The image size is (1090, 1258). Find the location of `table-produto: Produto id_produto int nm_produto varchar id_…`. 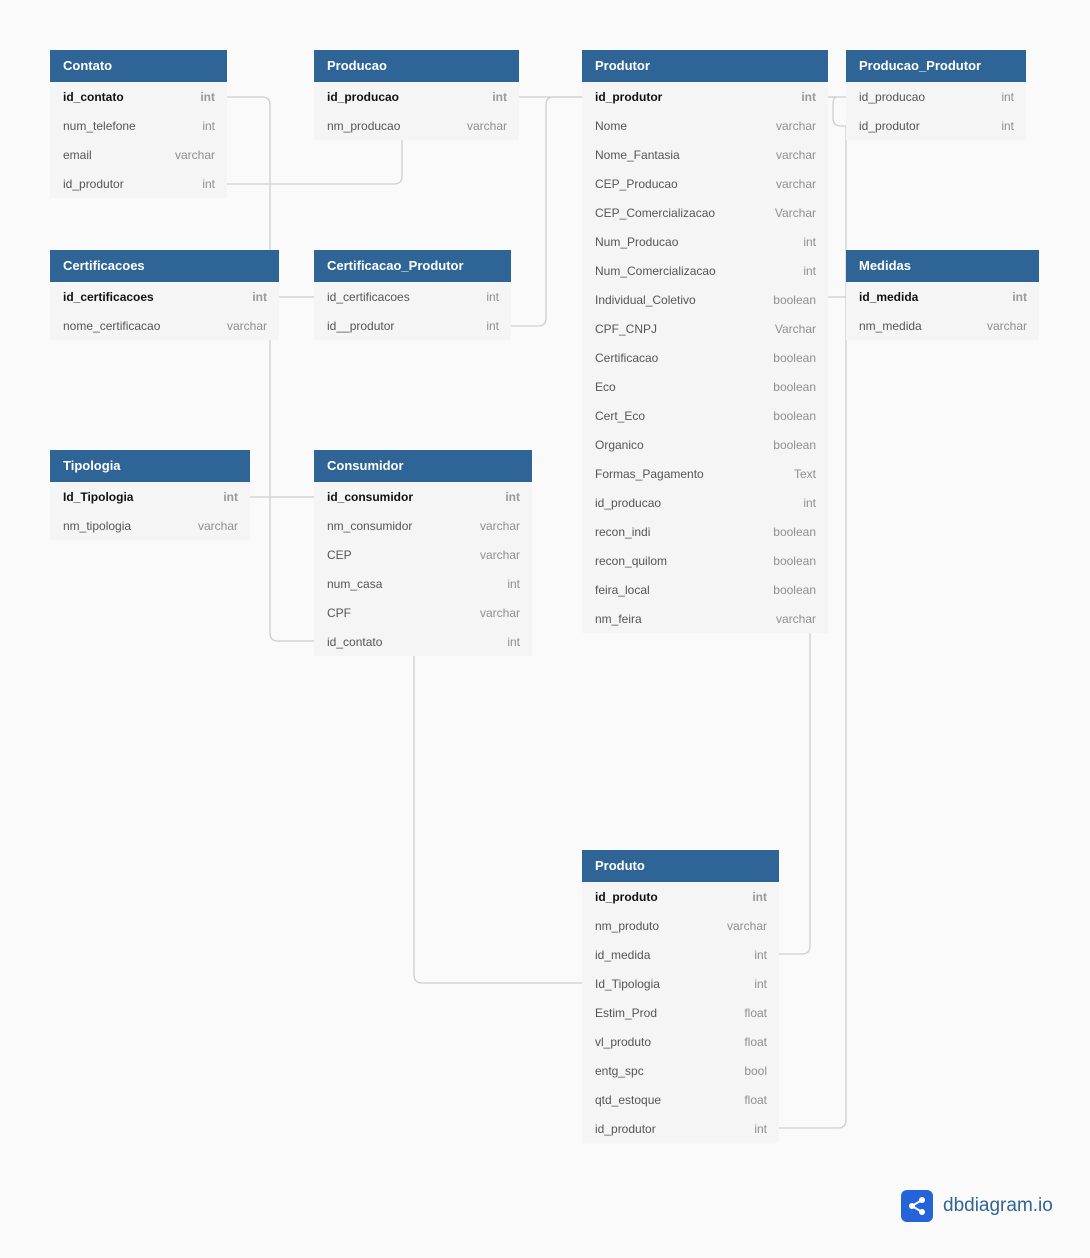

table-produto: Produto id_produto int nm_produto varchar id_… is located at coordinates (680, 996).